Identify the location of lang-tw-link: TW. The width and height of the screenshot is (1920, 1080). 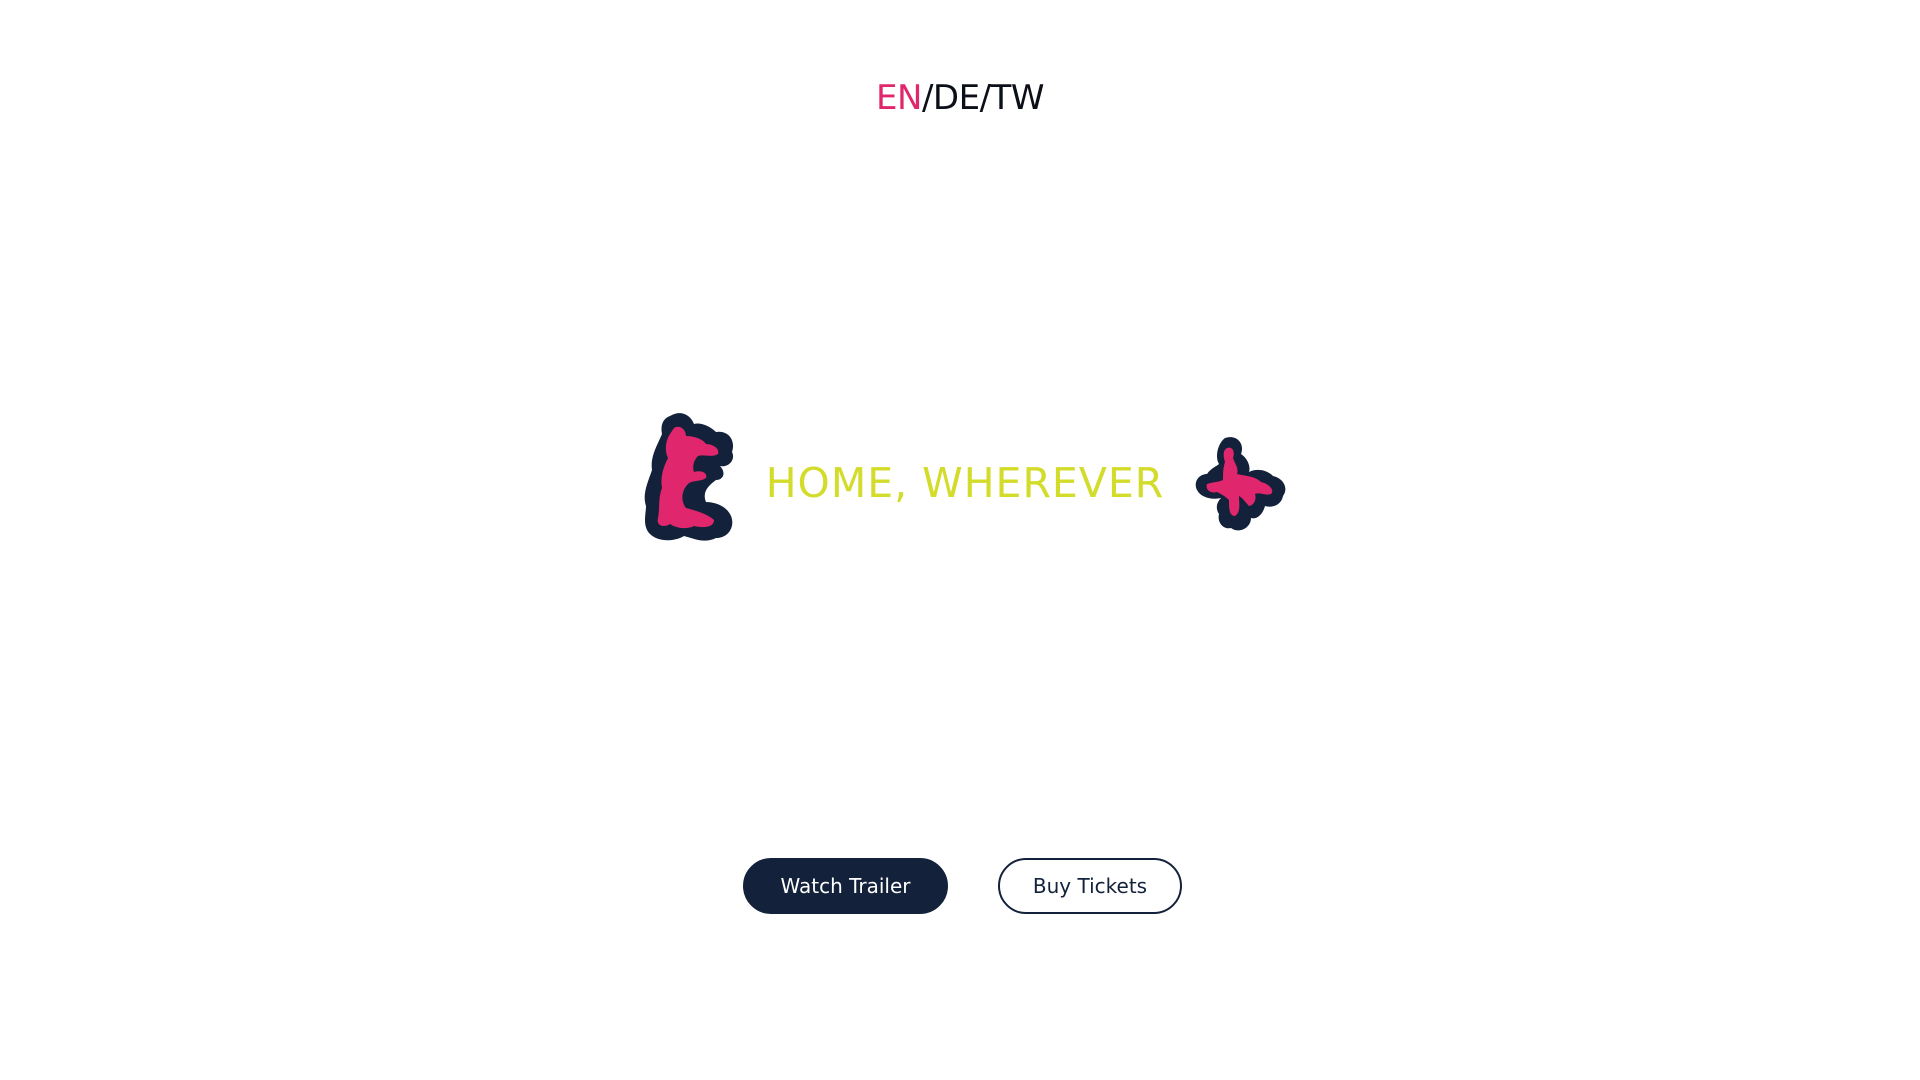
(1018, 98).